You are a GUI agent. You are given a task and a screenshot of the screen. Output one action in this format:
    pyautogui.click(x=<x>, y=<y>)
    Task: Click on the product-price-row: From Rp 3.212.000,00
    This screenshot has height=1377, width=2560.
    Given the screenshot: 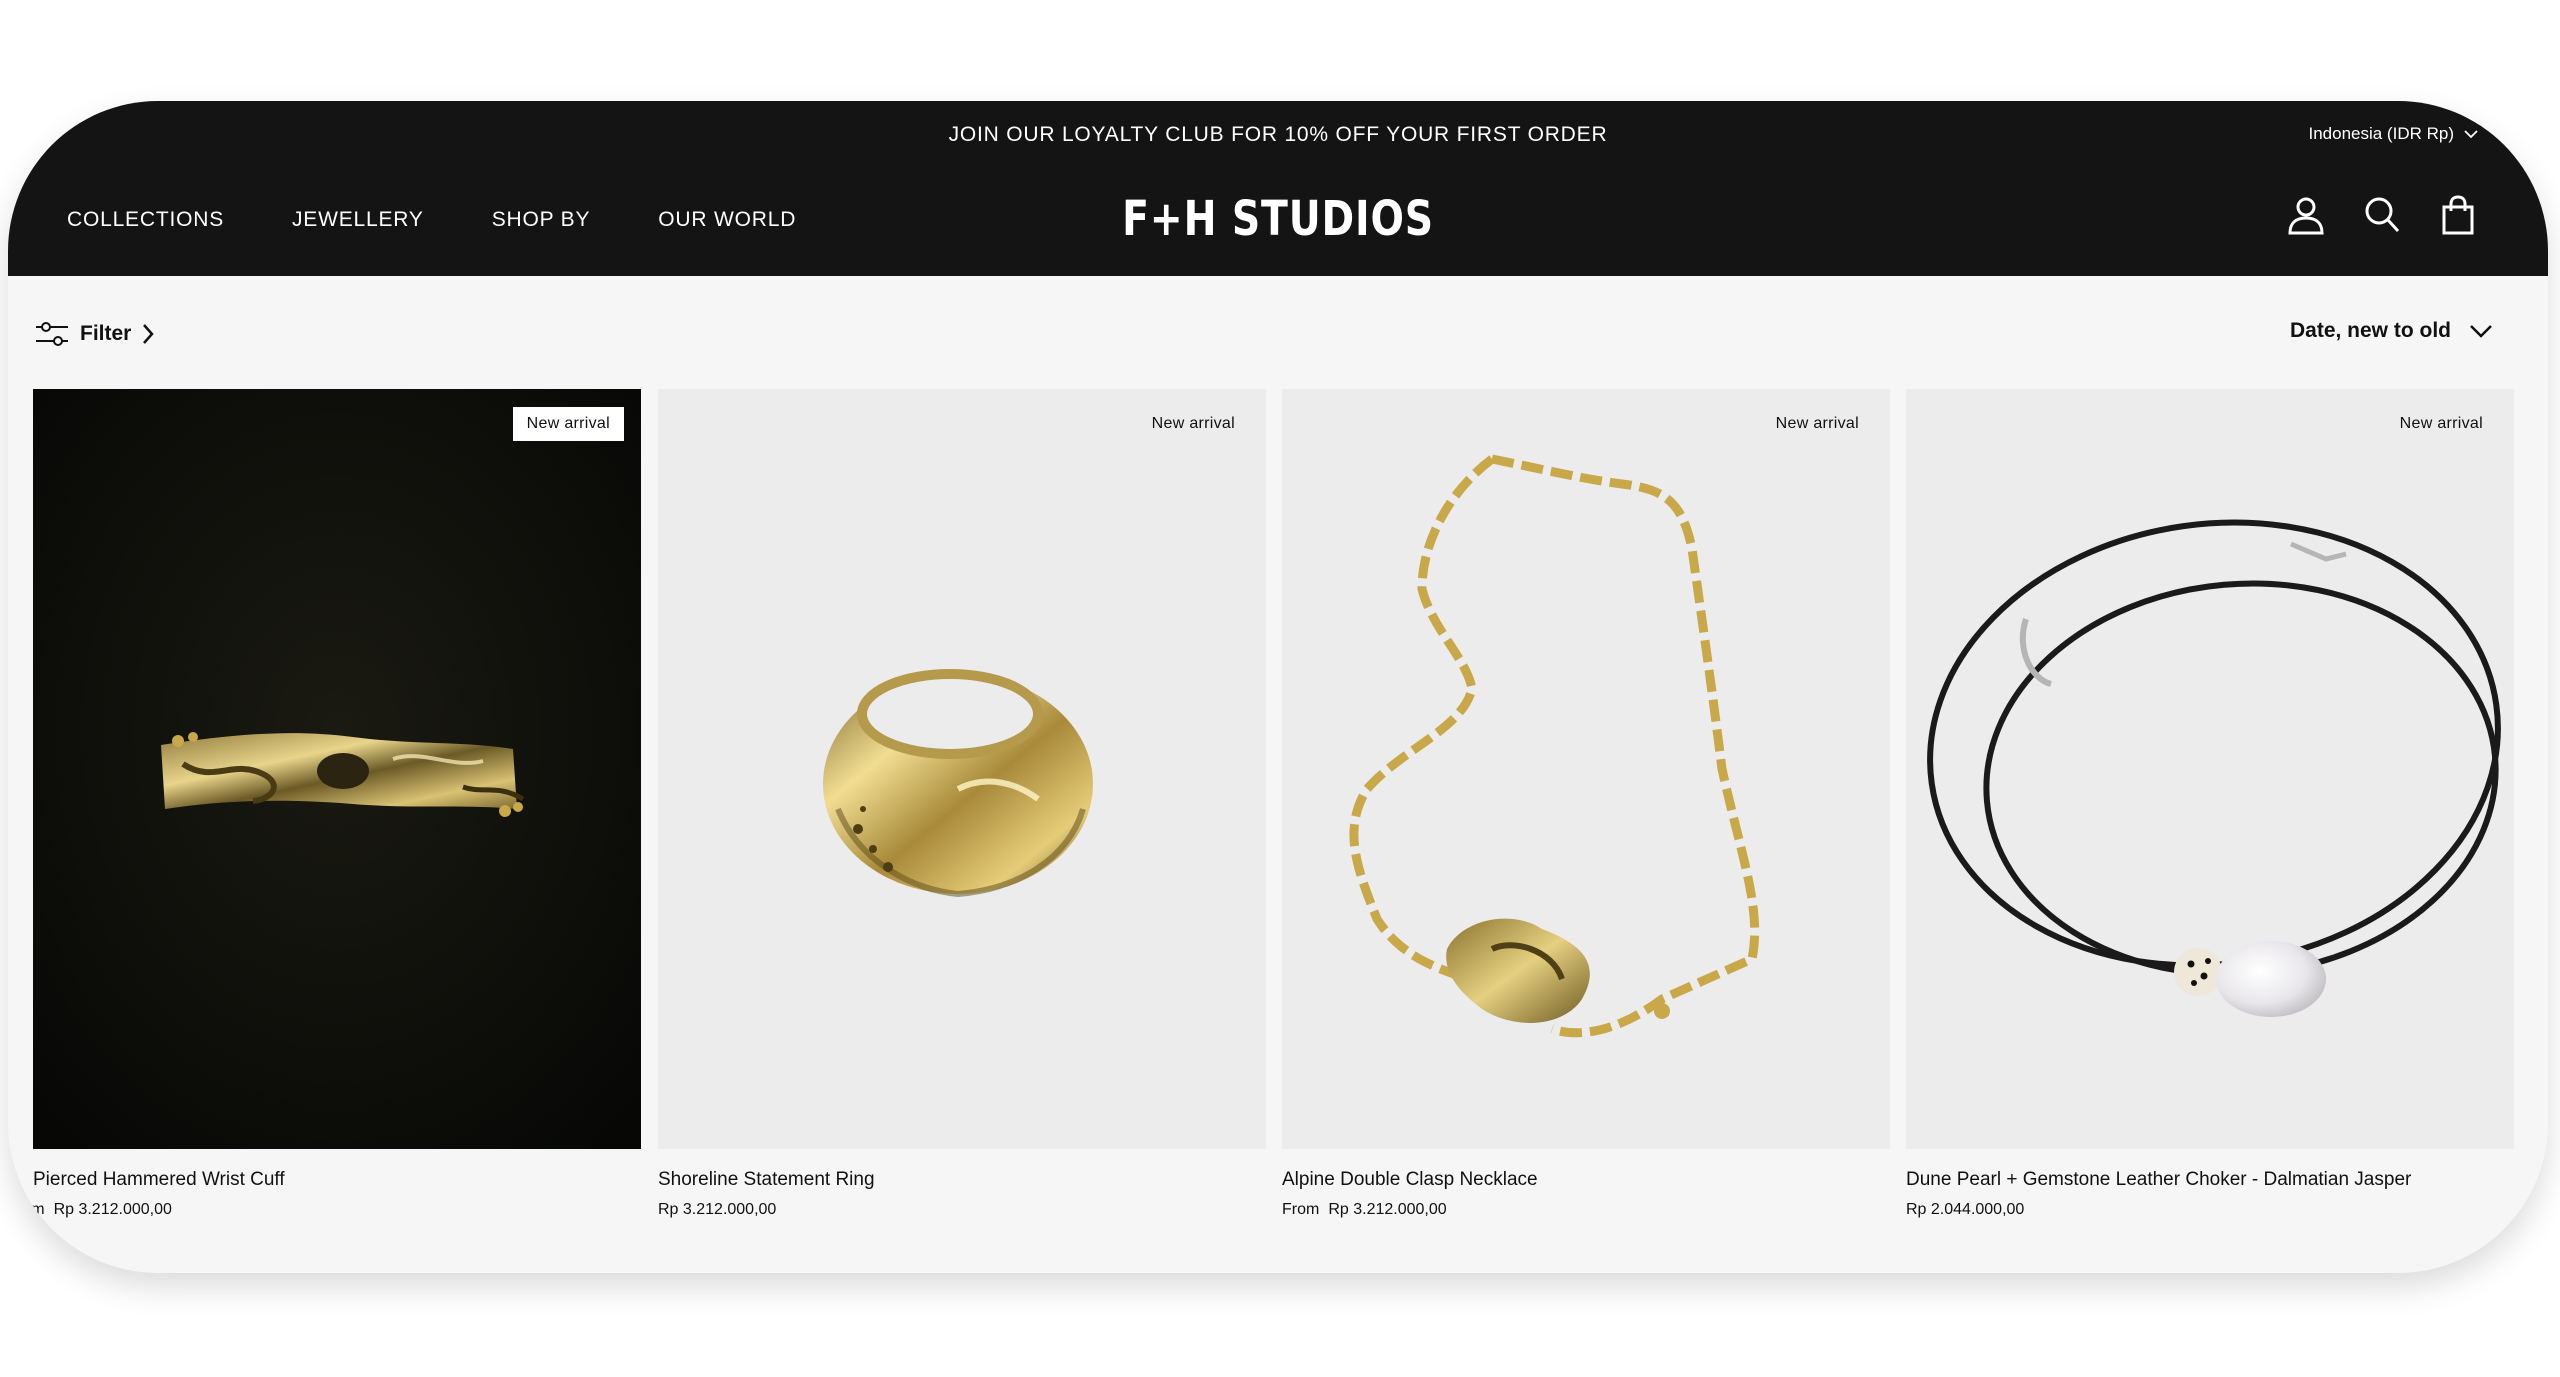 What is the action you would take?
    pyautogui.click(x=1586, y=1210)
    